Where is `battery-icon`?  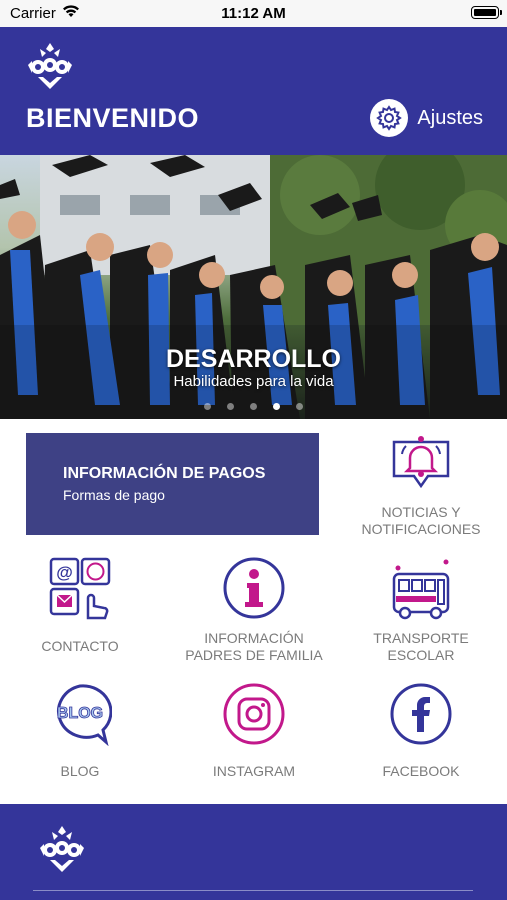 battery-icon is located at coordinates (486, 12).